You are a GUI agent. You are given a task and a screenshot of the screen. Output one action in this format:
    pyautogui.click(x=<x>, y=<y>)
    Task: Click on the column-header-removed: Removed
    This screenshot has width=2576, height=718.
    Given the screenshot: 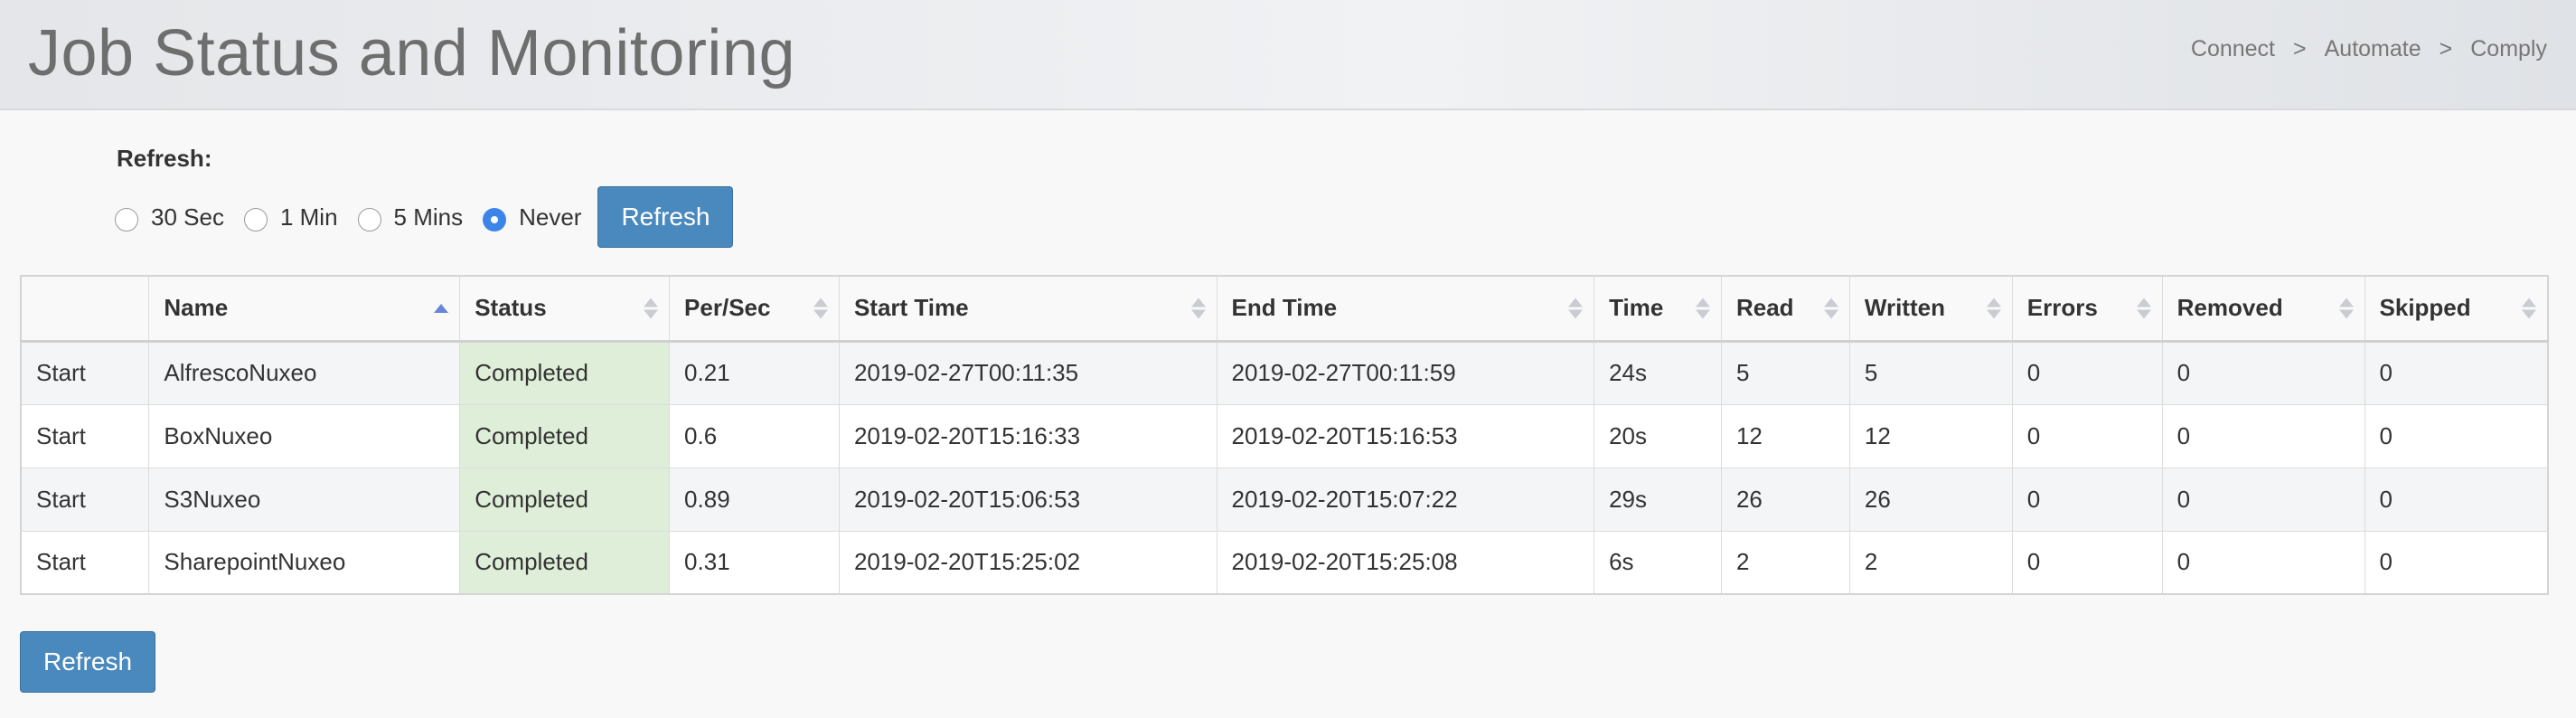 What is the action you would take?
    pyautogui.click(x=2263, y=309)
    